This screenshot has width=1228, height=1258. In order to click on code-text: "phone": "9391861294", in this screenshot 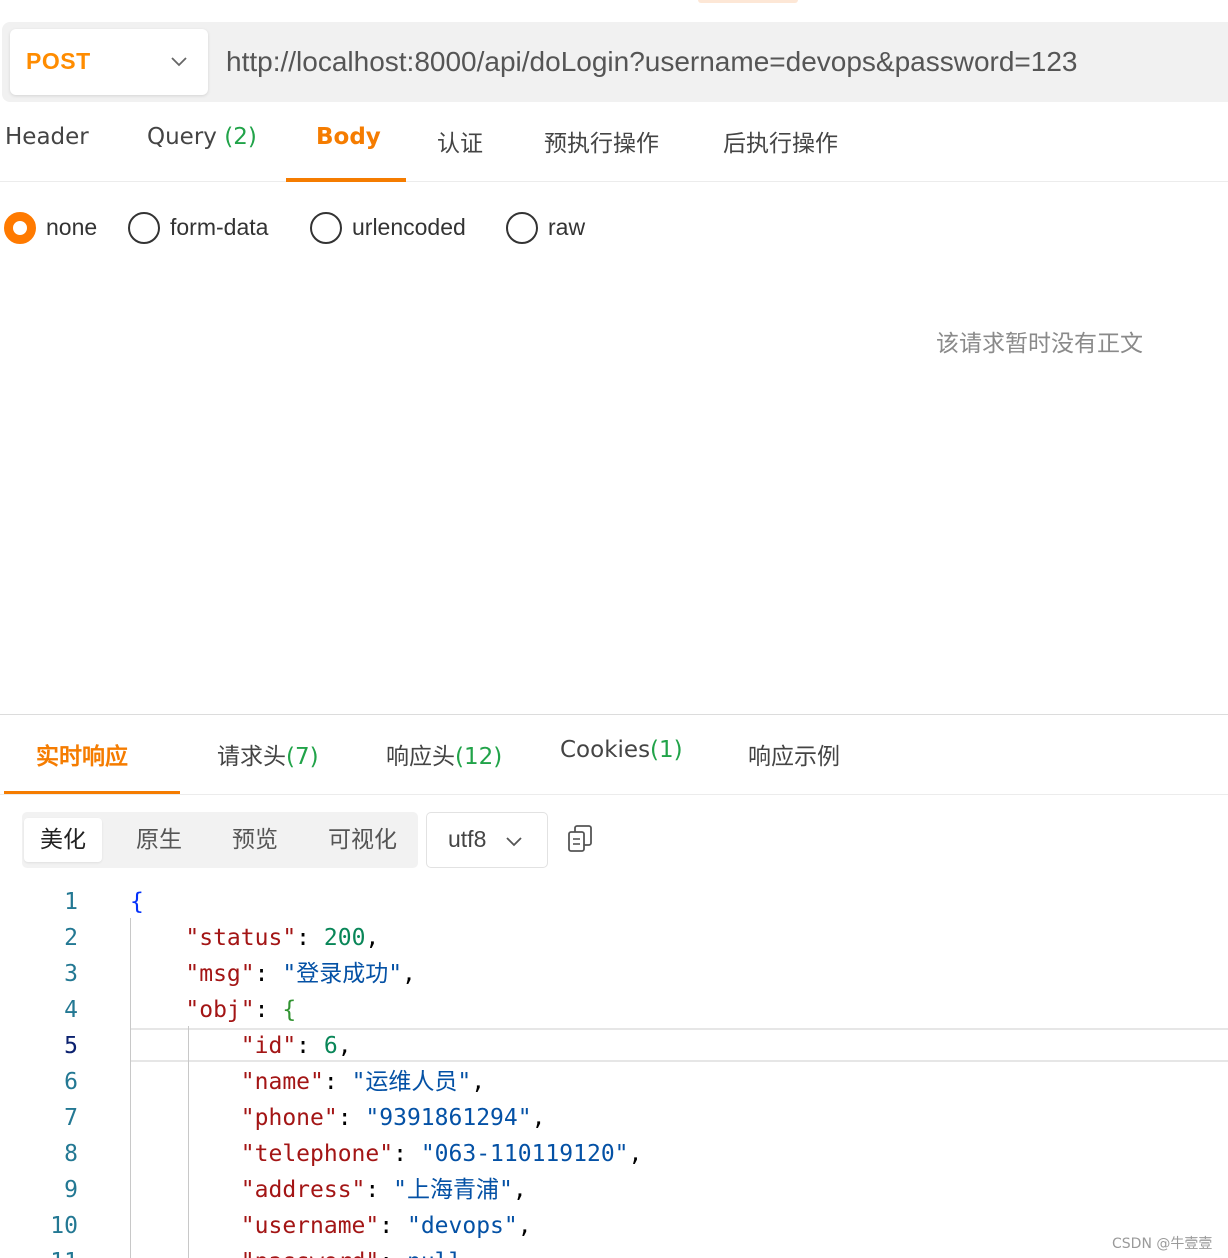, I will do `click(393, 1118)`.